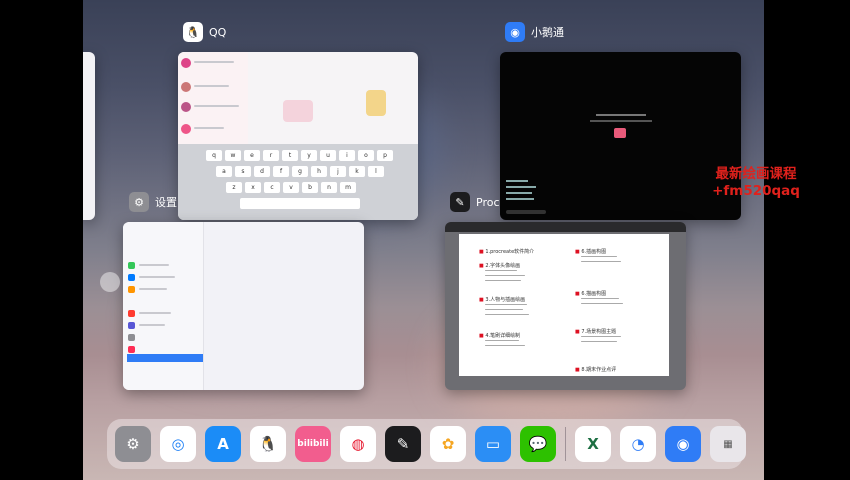 This screenshot has height=480, width=850. What do you see at coordinates (493, 444) in the screenshot?
I see `files-icon: ▭` at bounding box center [493, 444].